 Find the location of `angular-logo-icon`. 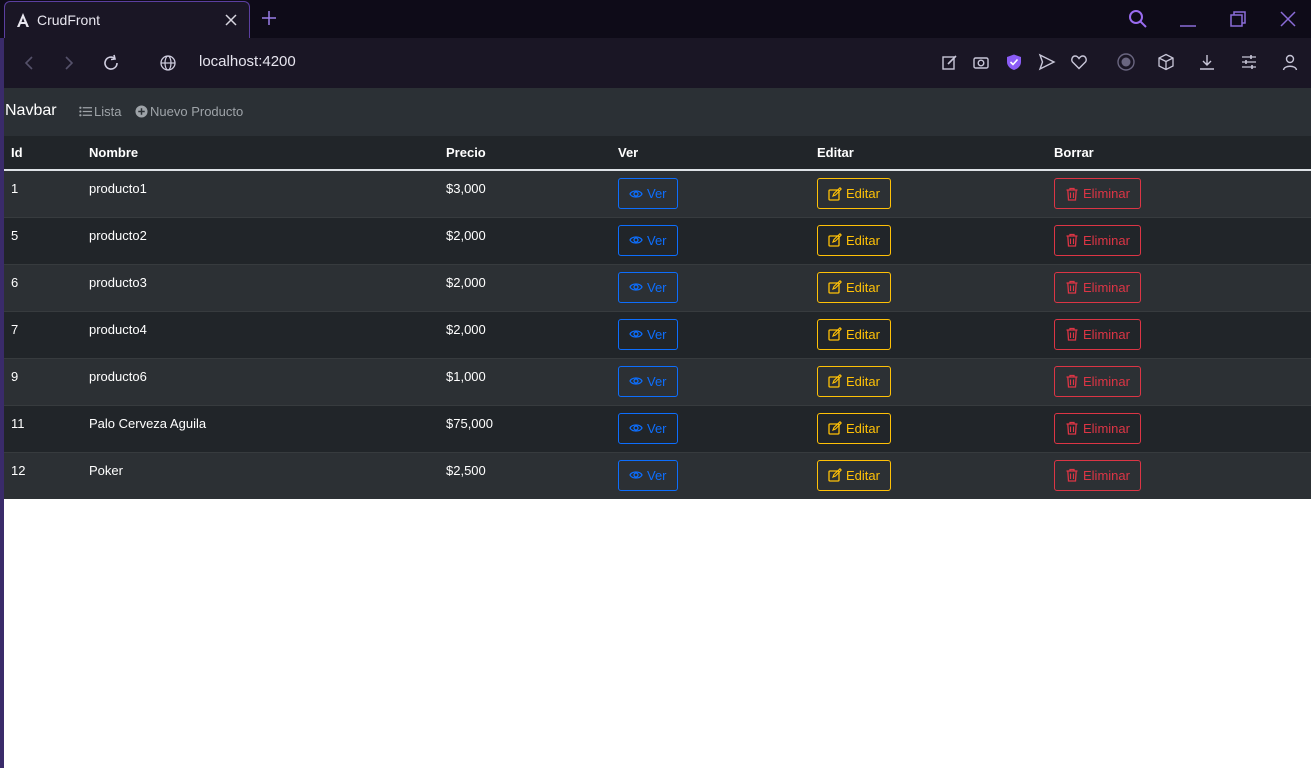

angular-logo-icon is located at coordinates (23, 20).